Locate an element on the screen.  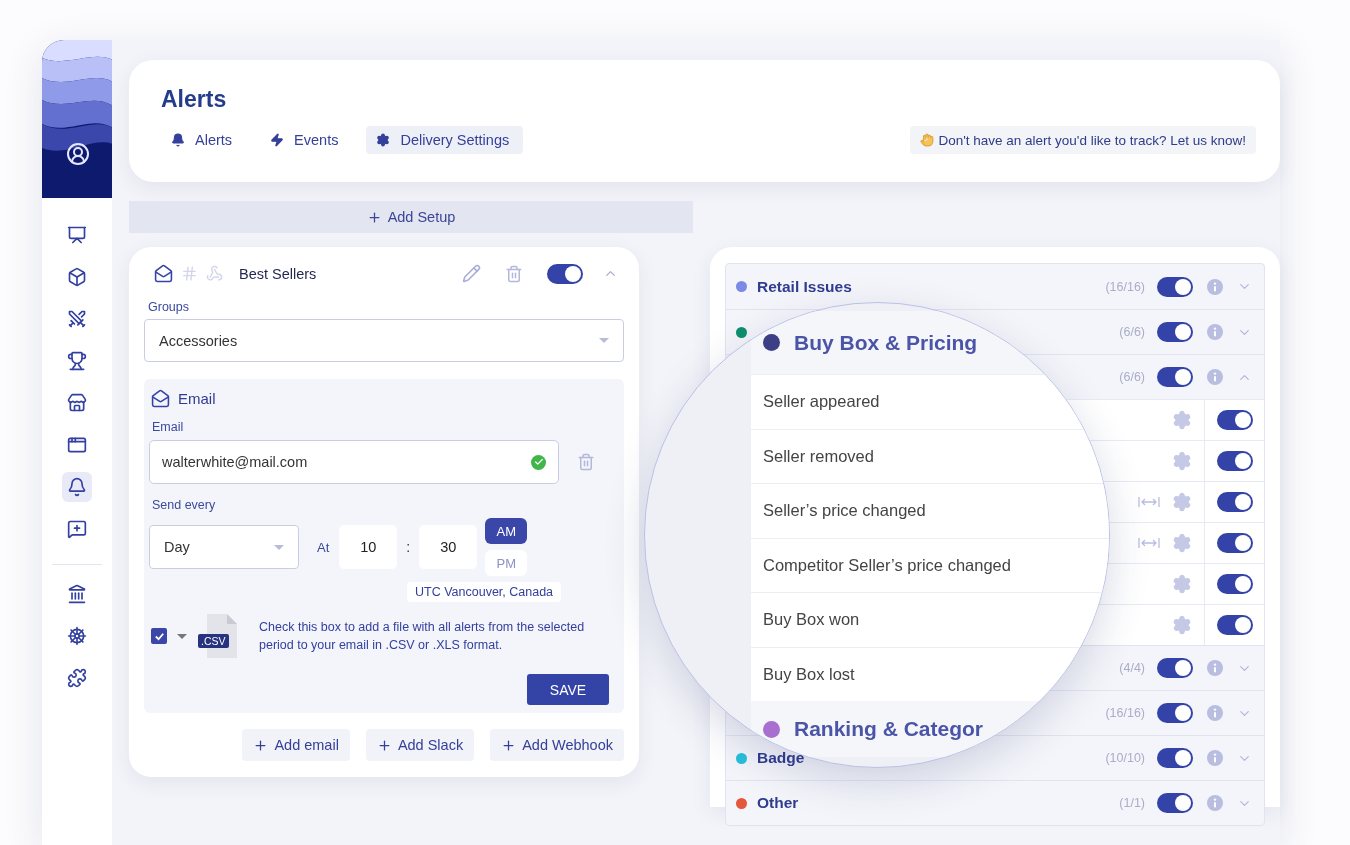
alert-name: Competitor Seller’s price changed is located at coordinates (930, 564).